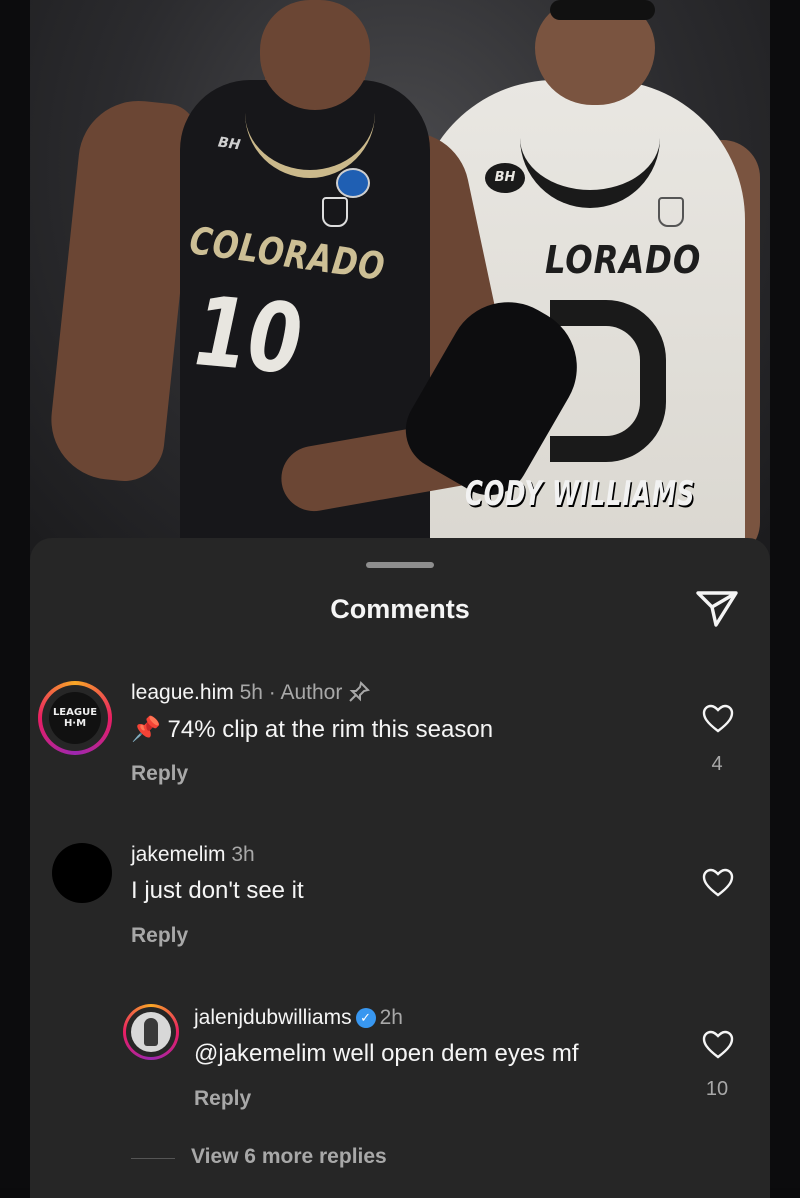 Image resolution: width=800 pixels, height=1198 pixels. I want to click on drag-handle, so click(400, 565).